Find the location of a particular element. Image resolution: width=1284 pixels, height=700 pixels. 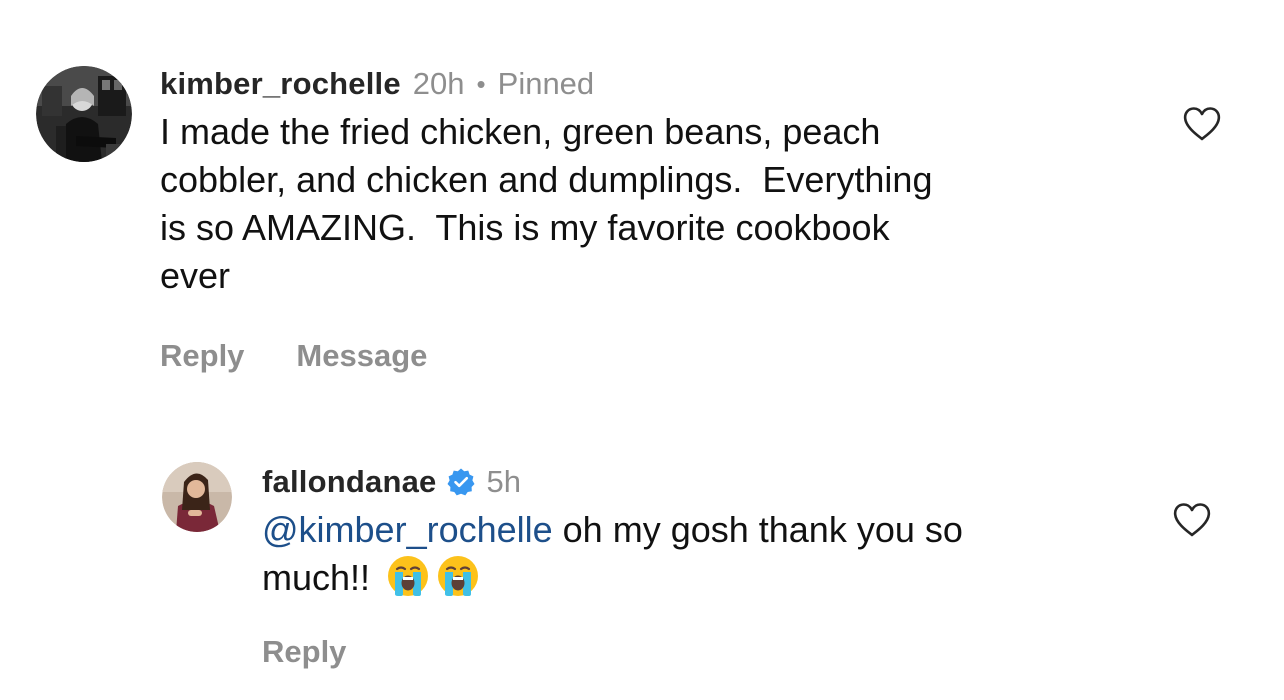

comment-text-segment: much!! is located at coordinates (316, 577).